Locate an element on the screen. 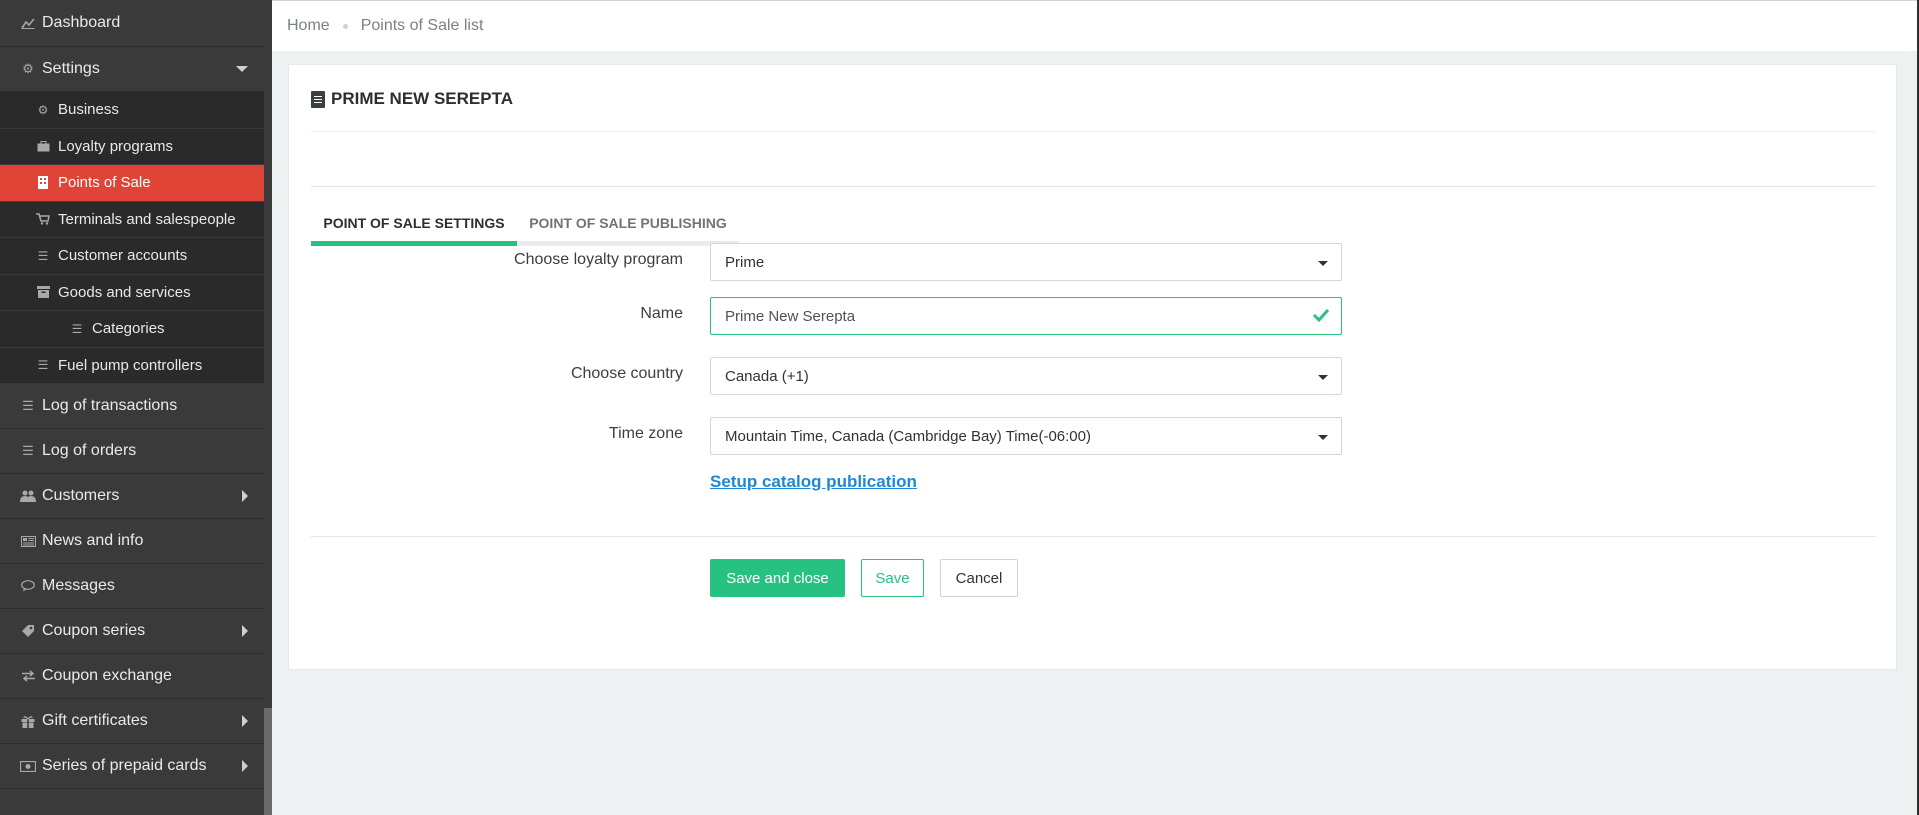 Image resolution: width=1919 pixels, height=815 pixels. loyalty-program-select: Prime is located at coordinates (1026, 262).